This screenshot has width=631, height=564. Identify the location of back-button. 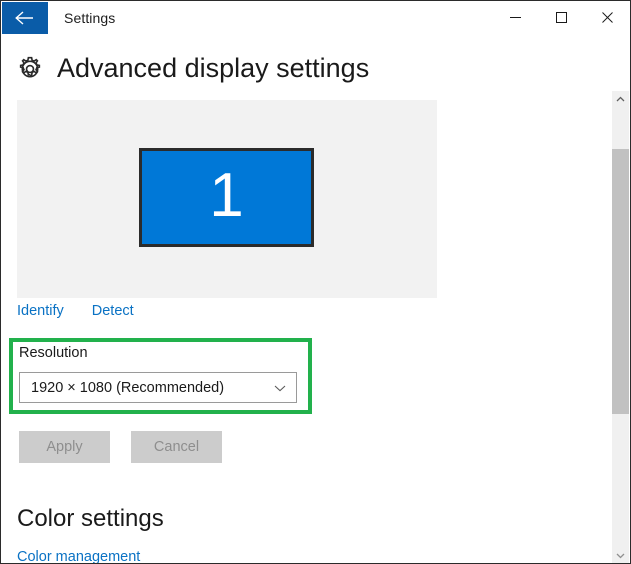
(25, 18).